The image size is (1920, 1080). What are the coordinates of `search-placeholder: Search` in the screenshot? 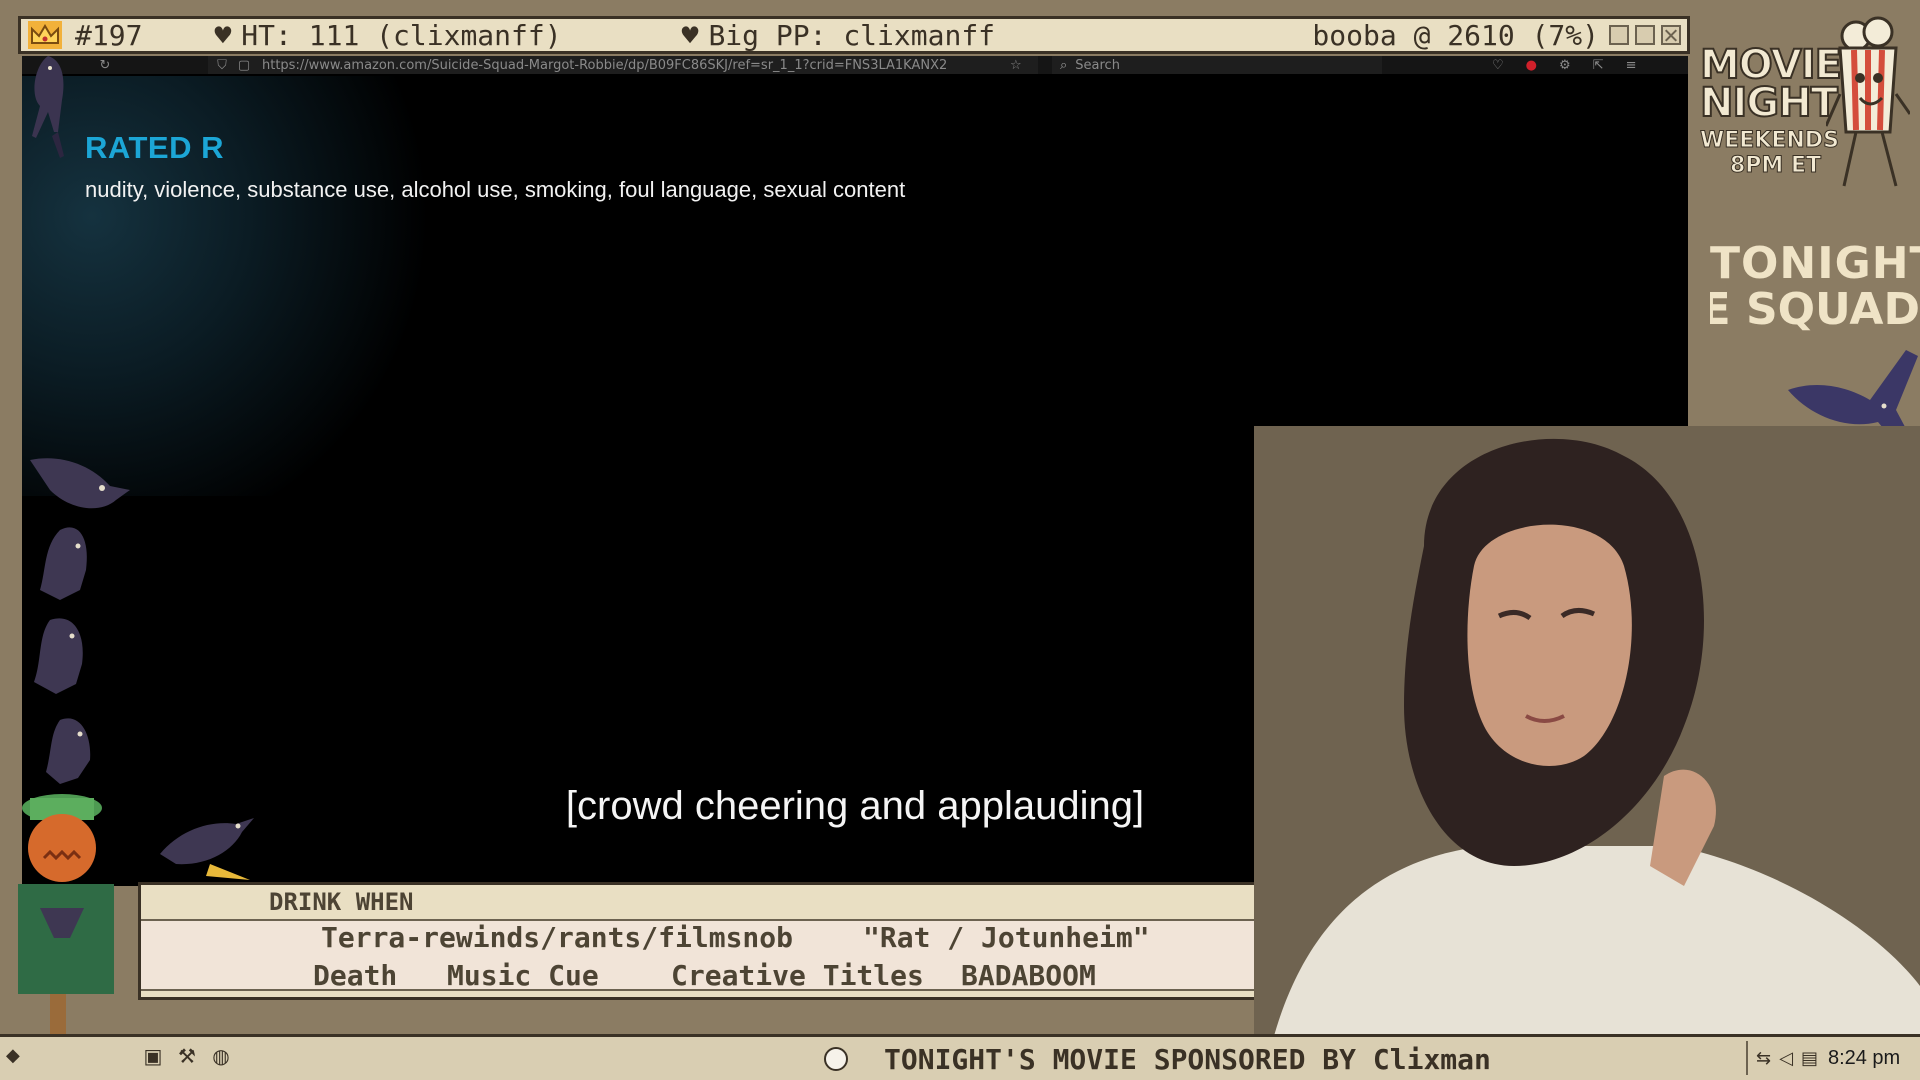 It's located at (1097, 65).